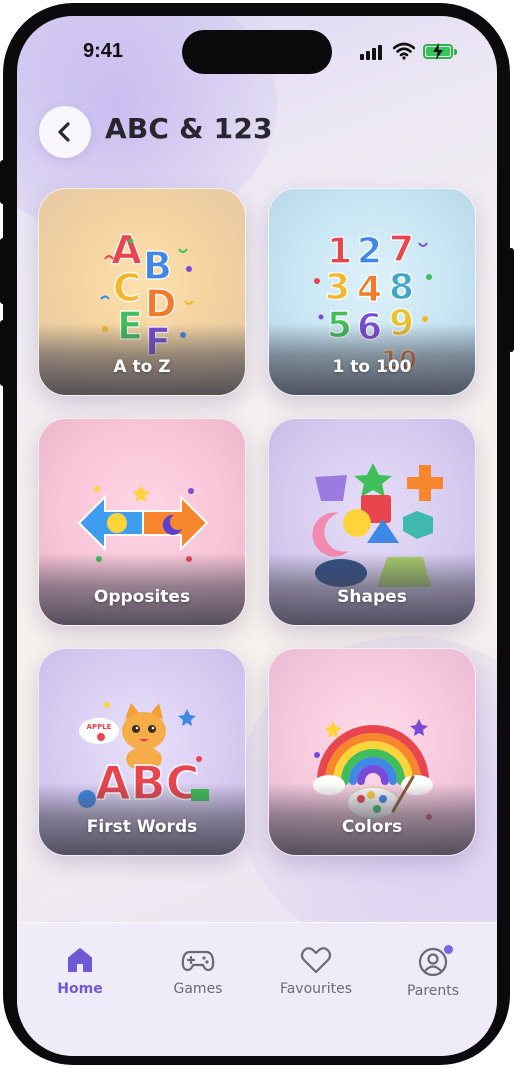  I want to click on category-card-colors: Colors, so click(372, 752).